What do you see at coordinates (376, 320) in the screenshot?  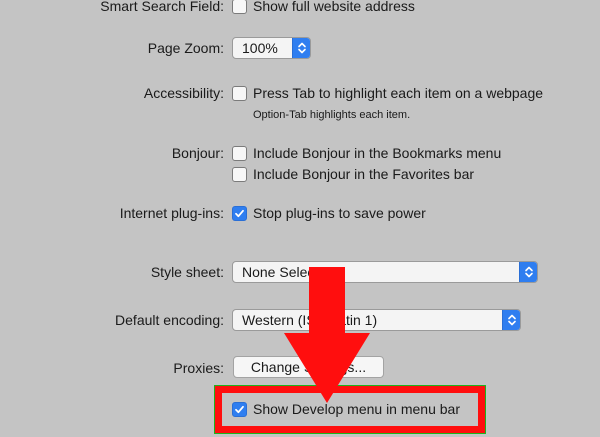 I see `default-encoding-select: Western (ISO Latin 1)` at bounding box center [376, 320].